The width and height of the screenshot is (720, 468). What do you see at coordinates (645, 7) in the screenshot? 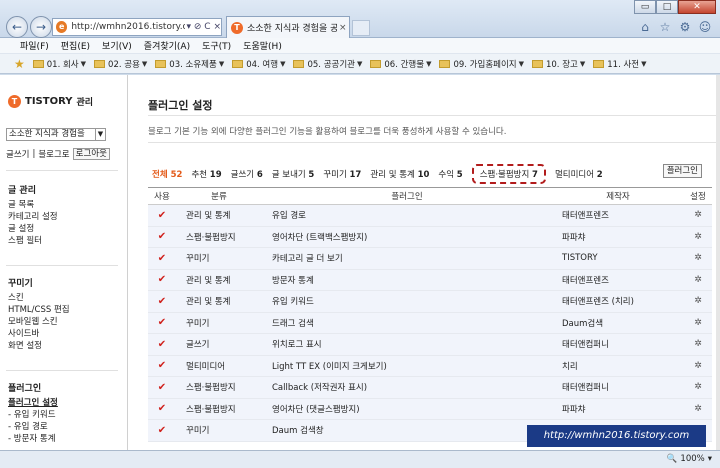
I see `minimize-button: ▭` at bounding box center [645, 7].